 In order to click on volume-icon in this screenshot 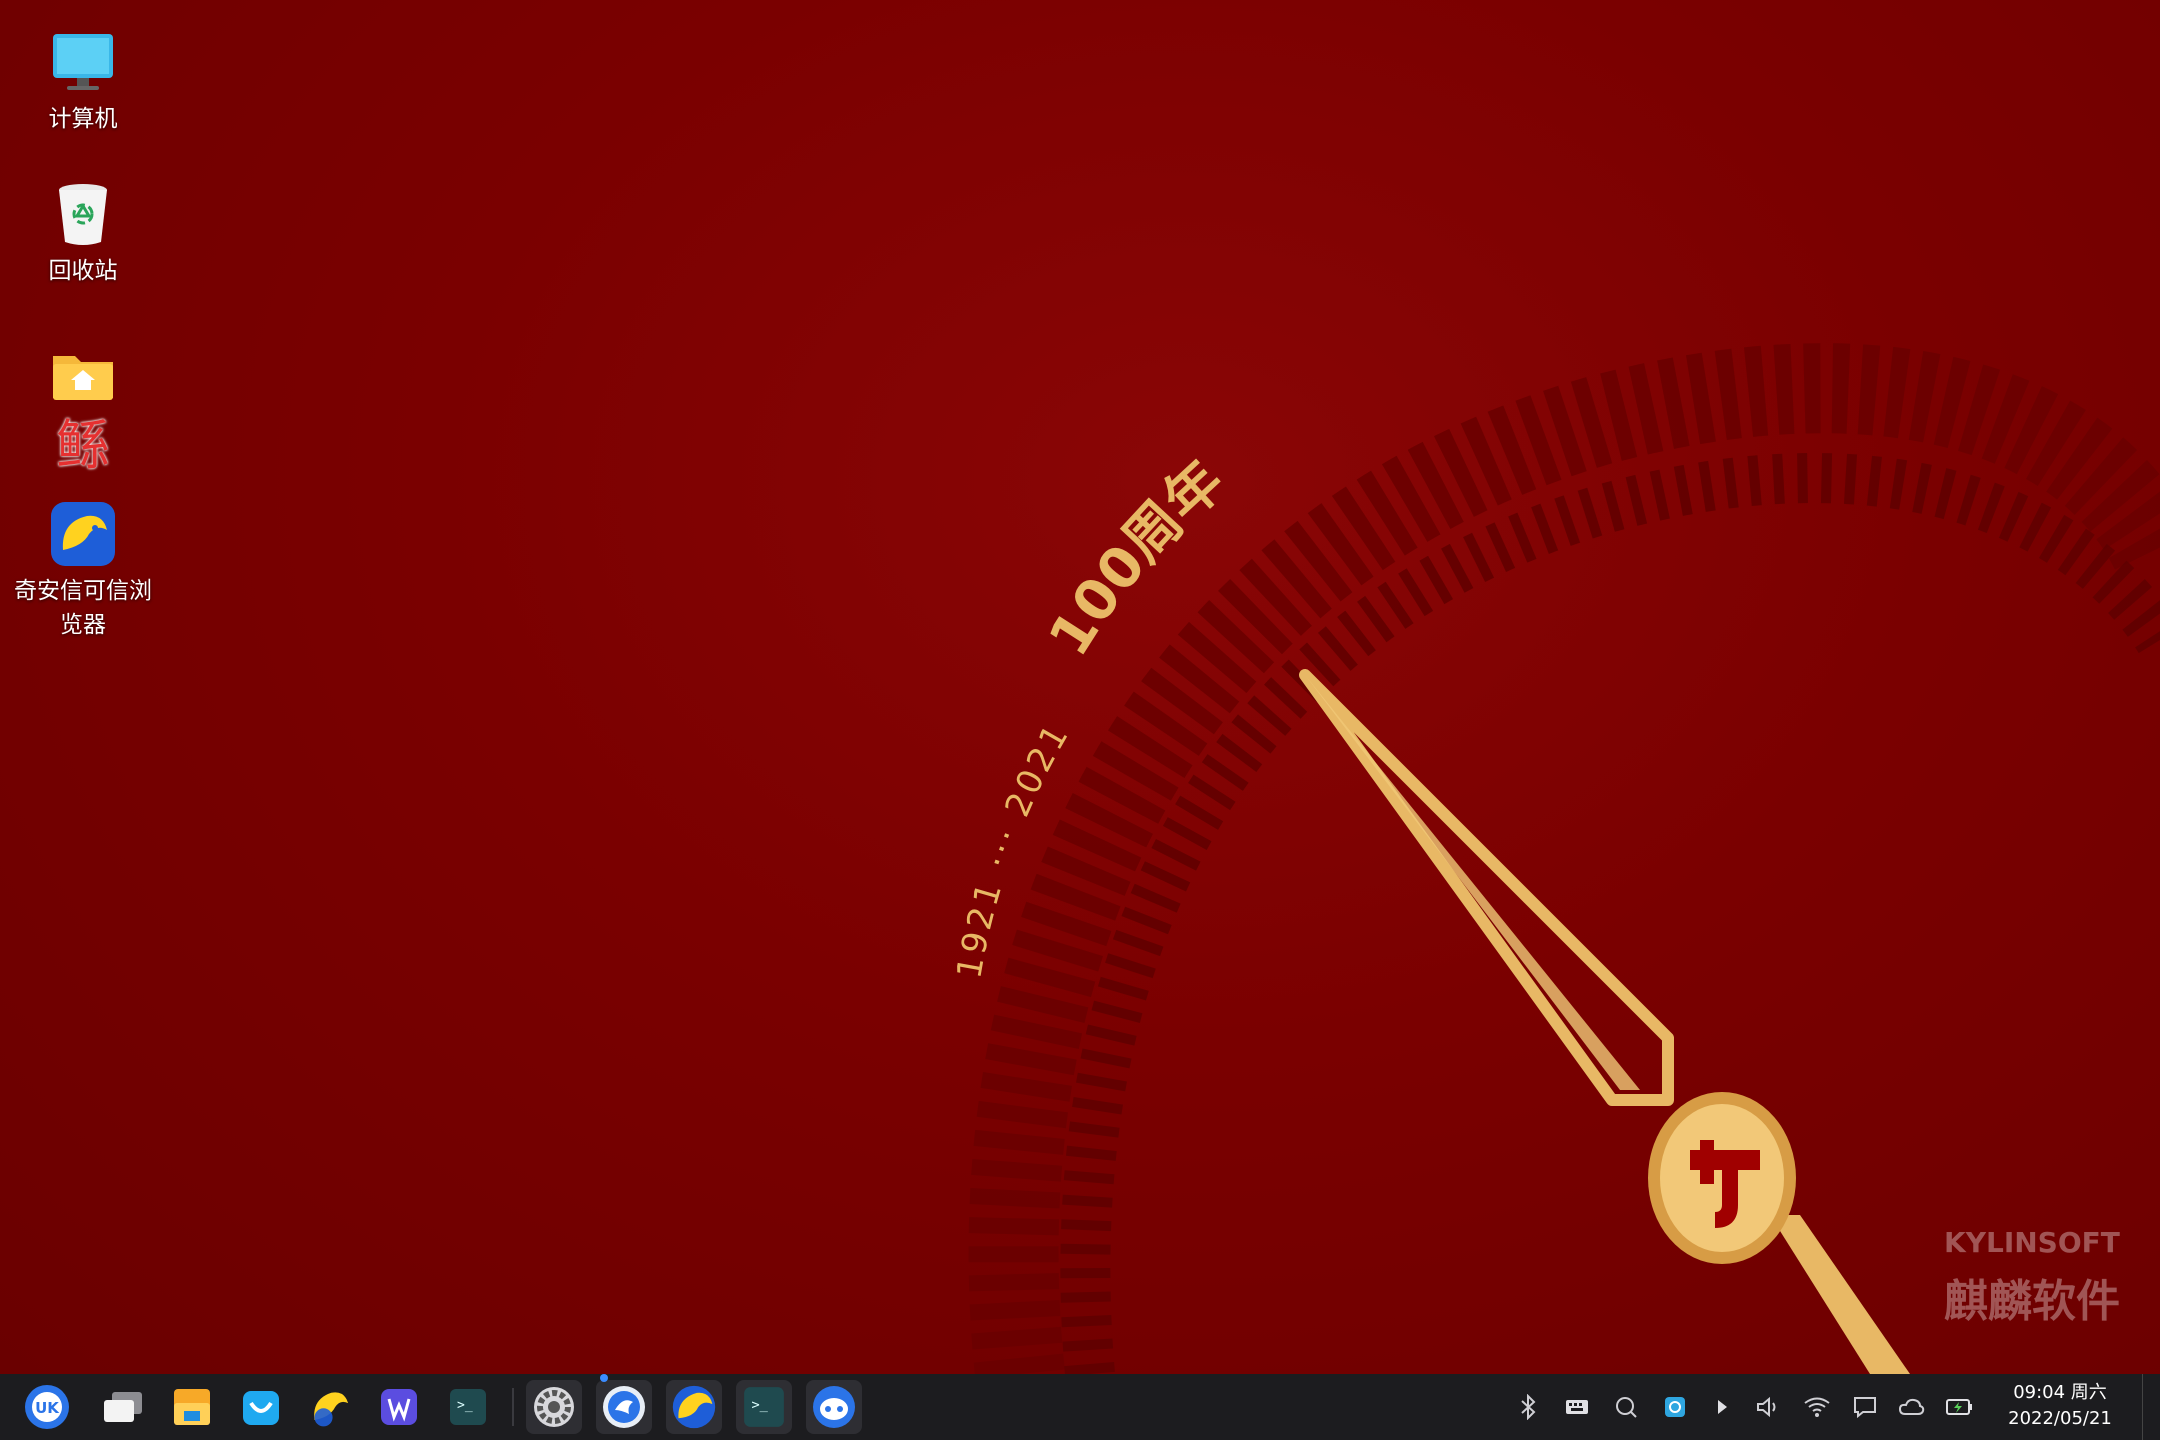, I will do `click(1766, 1407)`.